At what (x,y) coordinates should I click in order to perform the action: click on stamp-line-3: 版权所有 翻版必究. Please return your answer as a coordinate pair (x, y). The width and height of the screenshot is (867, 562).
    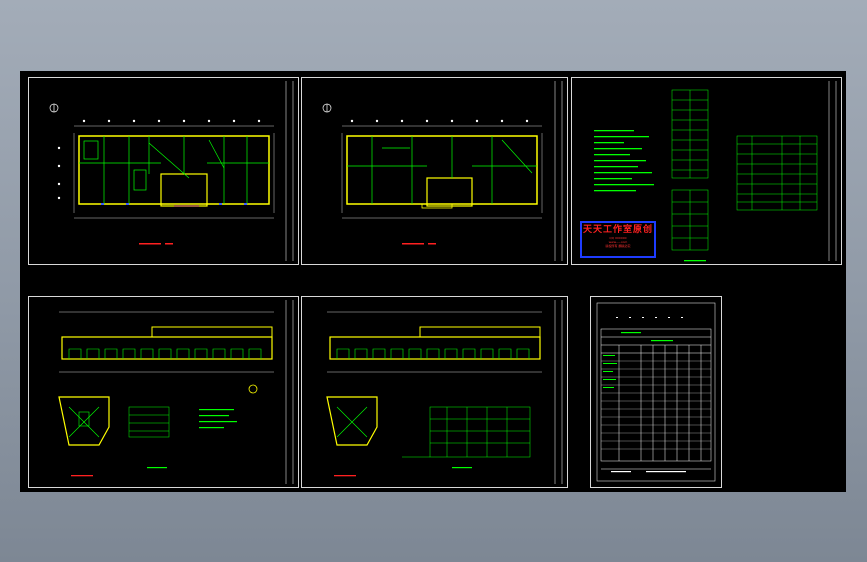
    Looking at the image, I should click on (618, 246).